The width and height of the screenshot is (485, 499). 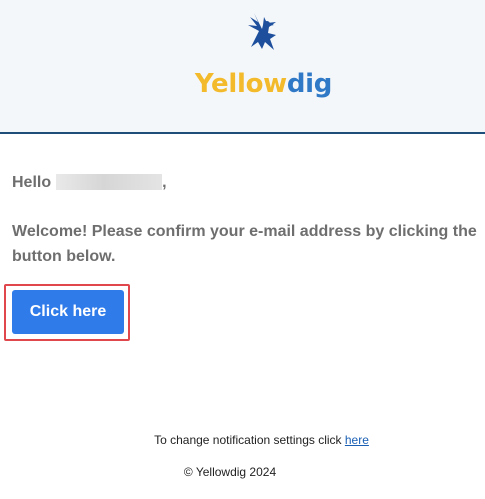 I want to click on yellowdig-wordmark: Yellowdig, so click(x=242, y=84).